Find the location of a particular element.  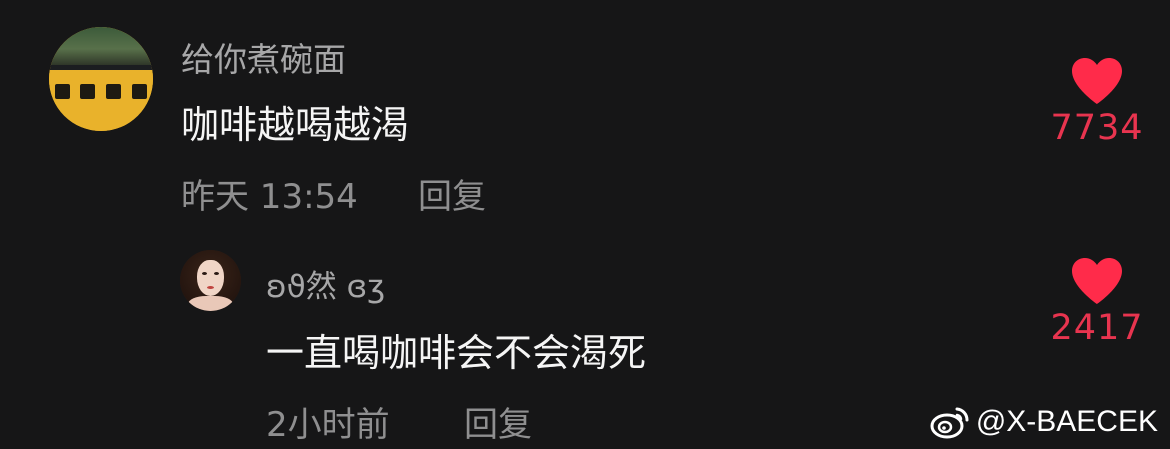

avatar-face is located at coordinates (210, 278).